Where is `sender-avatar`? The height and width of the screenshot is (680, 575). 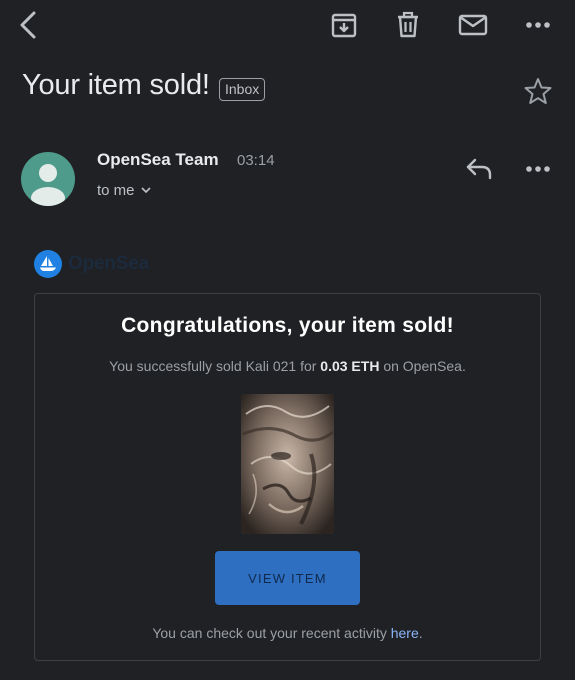 sender-avatar is located at coordinates (48, 179).